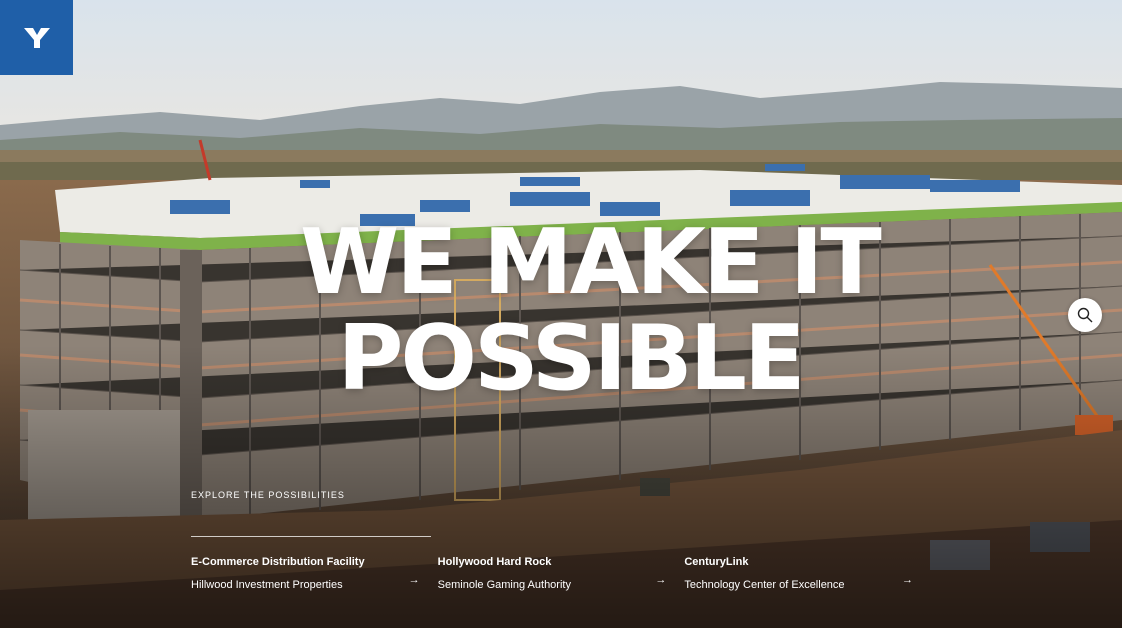 Image resolution: width=1122 pixels, height=628 pixels. I want to click on headline-line-1: WE MAKE IT, so click(591, 262).